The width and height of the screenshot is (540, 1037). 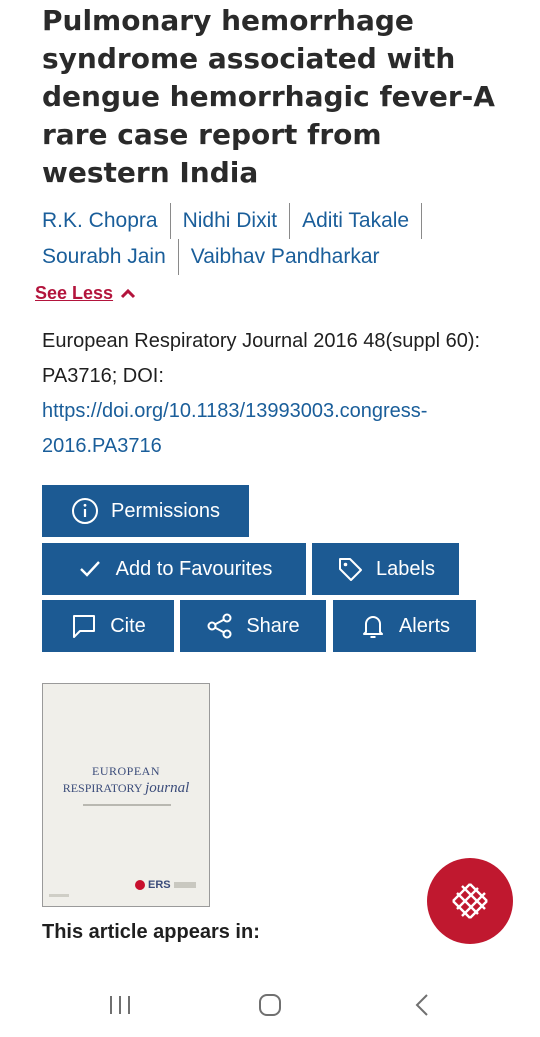 I want to click on alerts-label: Alerts, so click(x=424, y=625).